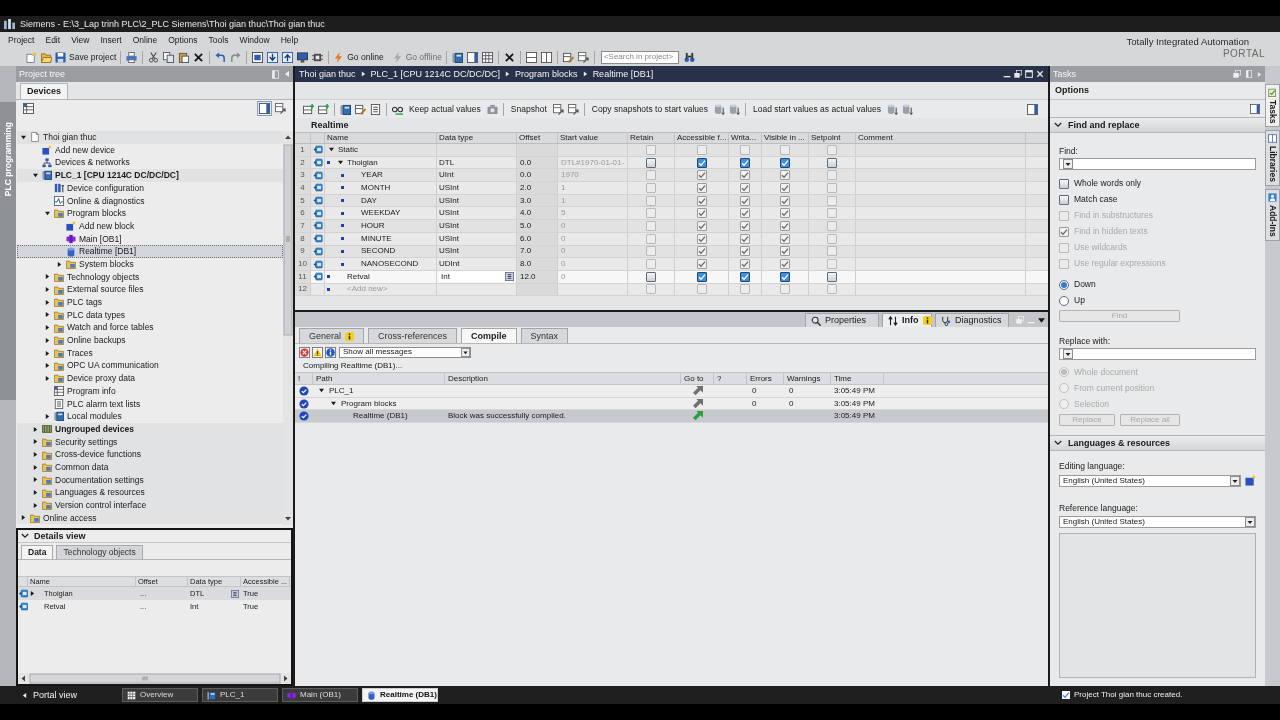  I want to click on warning-filter-icon, so click(317, 352).